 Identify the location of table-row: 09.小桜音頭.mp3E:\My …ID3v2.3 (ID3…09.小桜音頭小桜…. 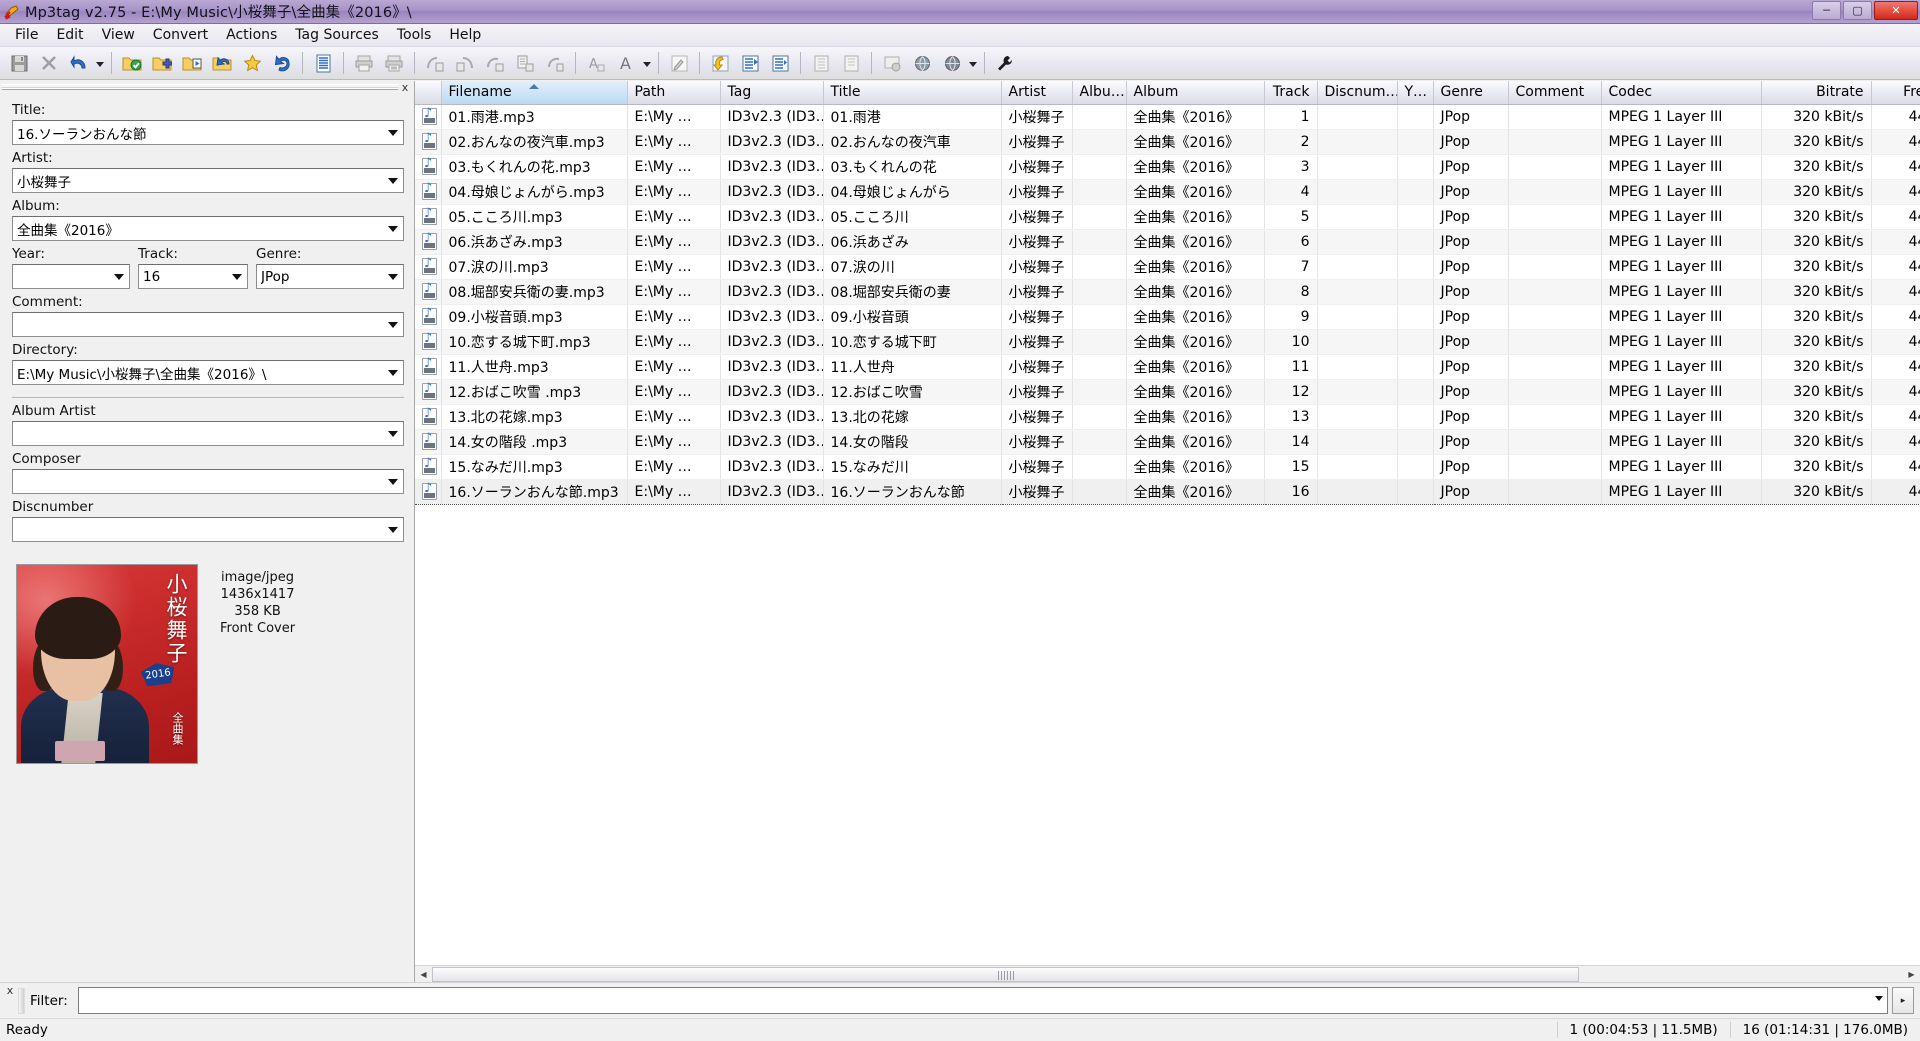
(1167, 317).